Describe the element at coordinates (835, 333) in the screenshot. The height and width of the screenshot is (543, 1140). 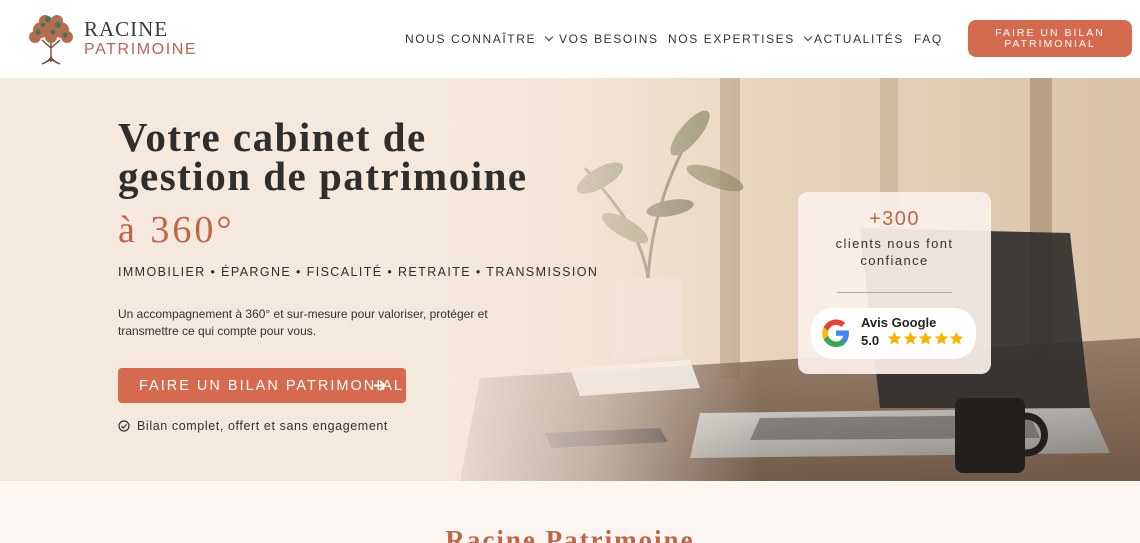
I see `google-g-icon` at that location.